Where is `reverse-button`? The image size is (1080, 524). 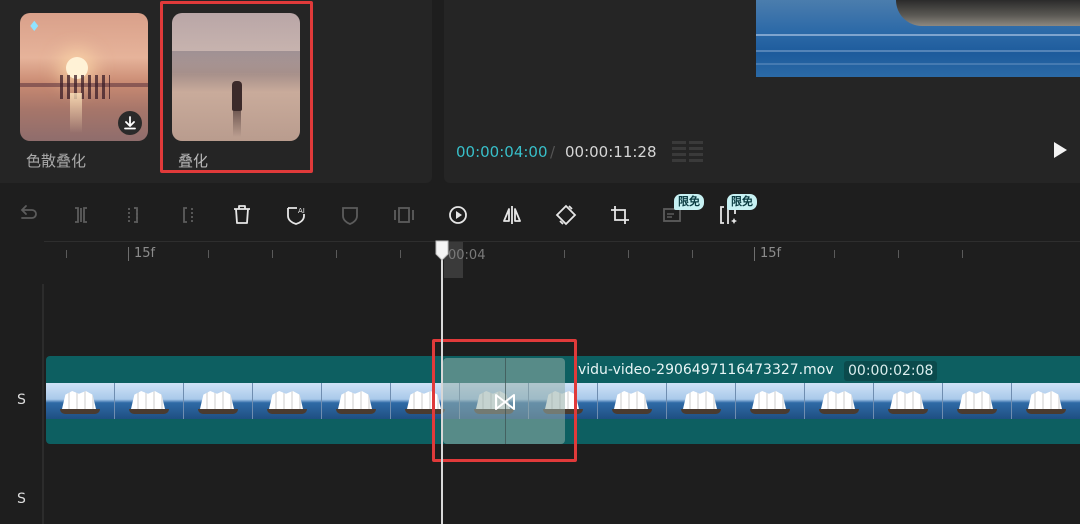
reverse-button is located at coordinates (458, 215).